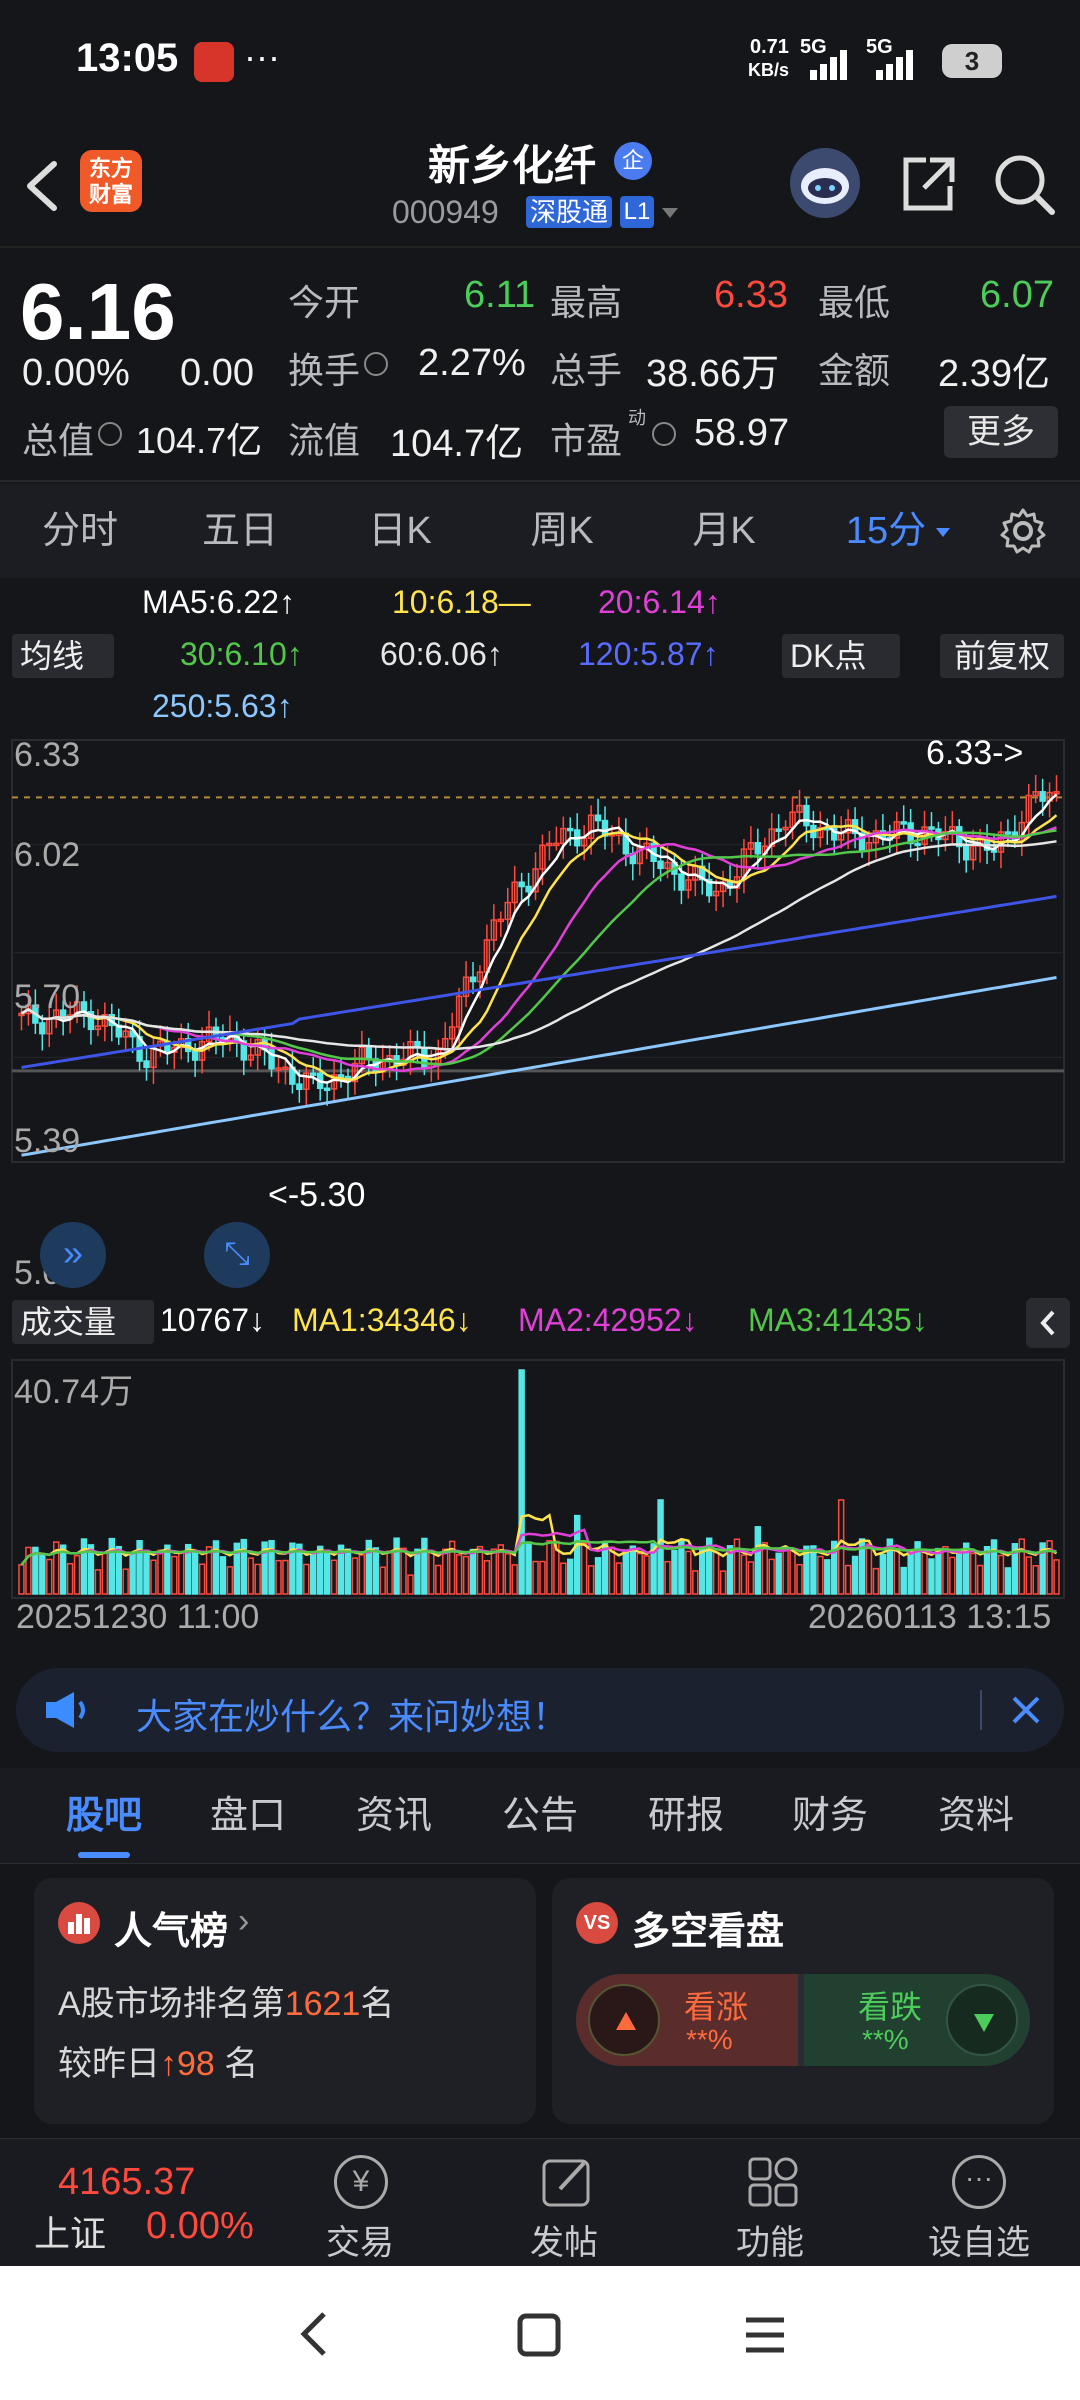 The image size is (1080, 2400). What do you see at coordinates (145, 2203) in the screenshot?
I see `index-ticker: 4165.37 上证 0.00%` at bounding box center [145, 2203].